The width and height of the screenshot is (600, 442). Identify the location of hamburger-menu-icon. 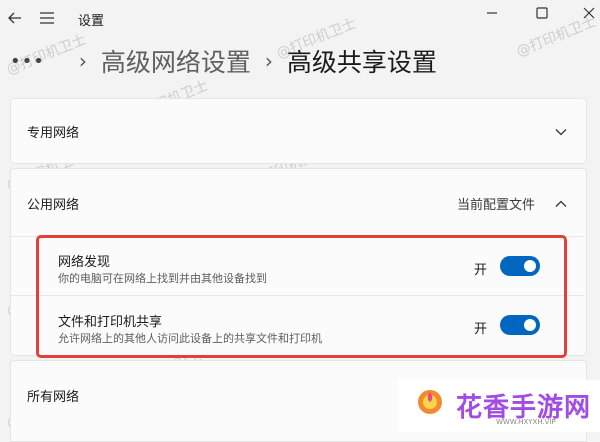
(47, 18).